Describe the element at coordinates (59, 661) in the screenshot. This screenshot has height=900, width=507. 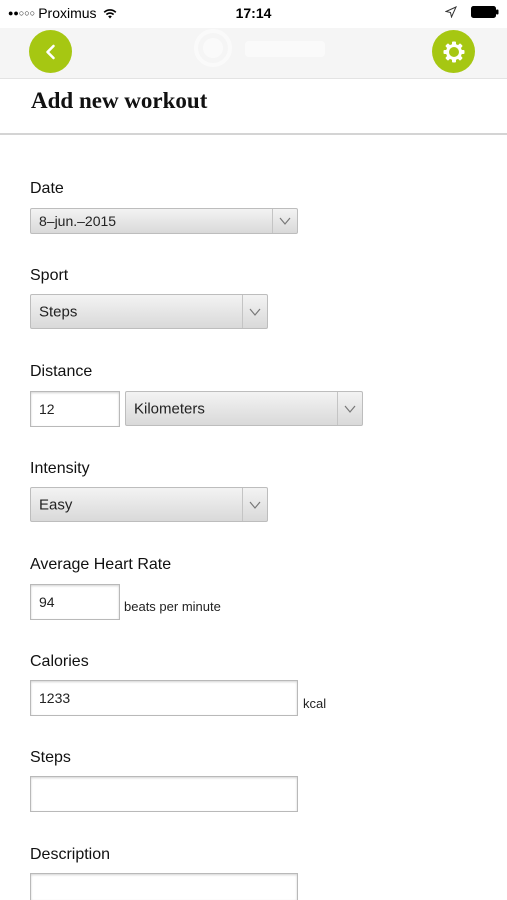
I see `calories-label: Calories` at that location.